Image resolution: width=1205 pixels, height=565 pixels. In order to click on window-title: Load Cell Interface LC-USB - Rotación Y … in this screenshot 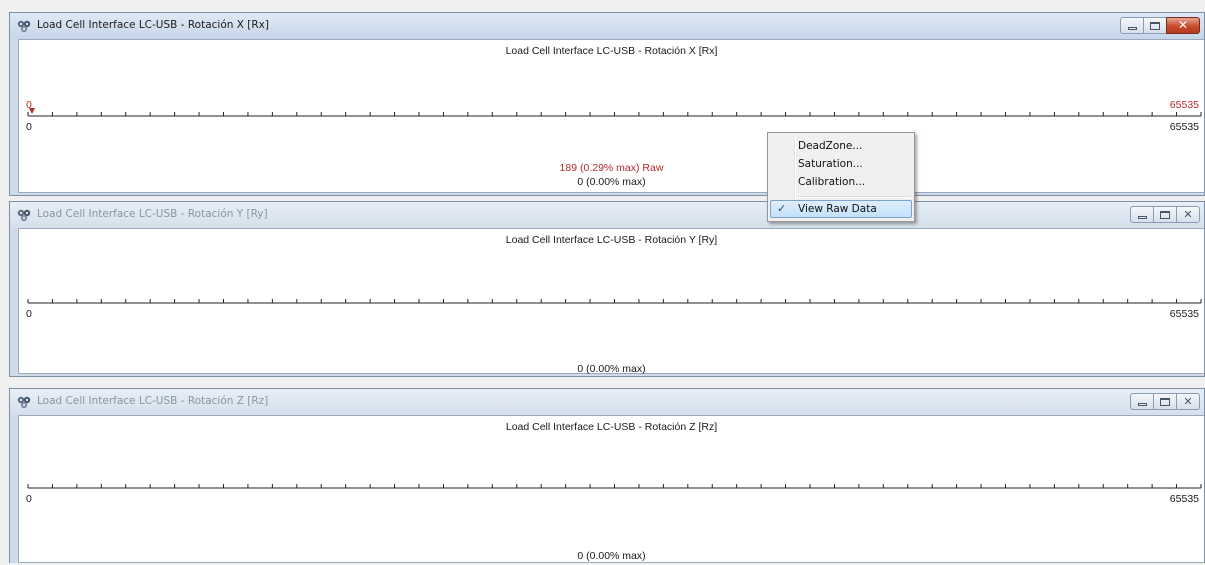, I will do `click(152, 214)`.